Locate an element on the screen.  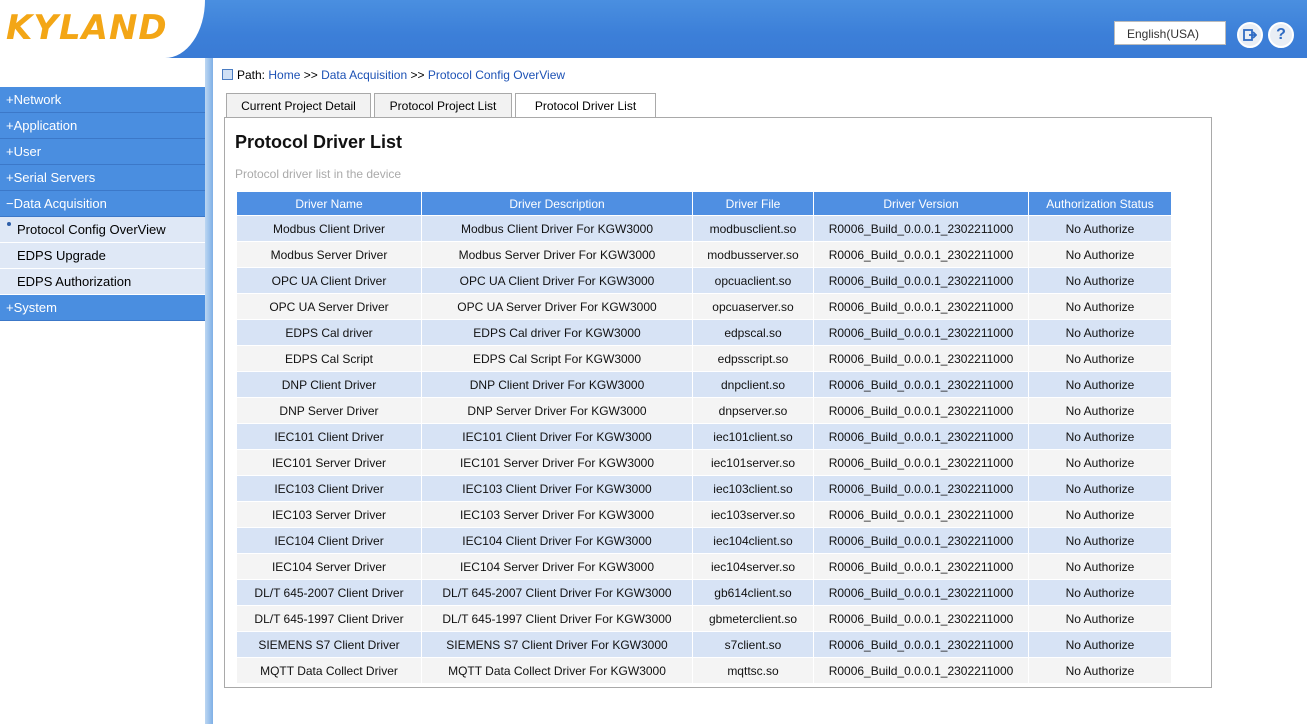
path-prefix: Path: is located at coordinates (251, 75).